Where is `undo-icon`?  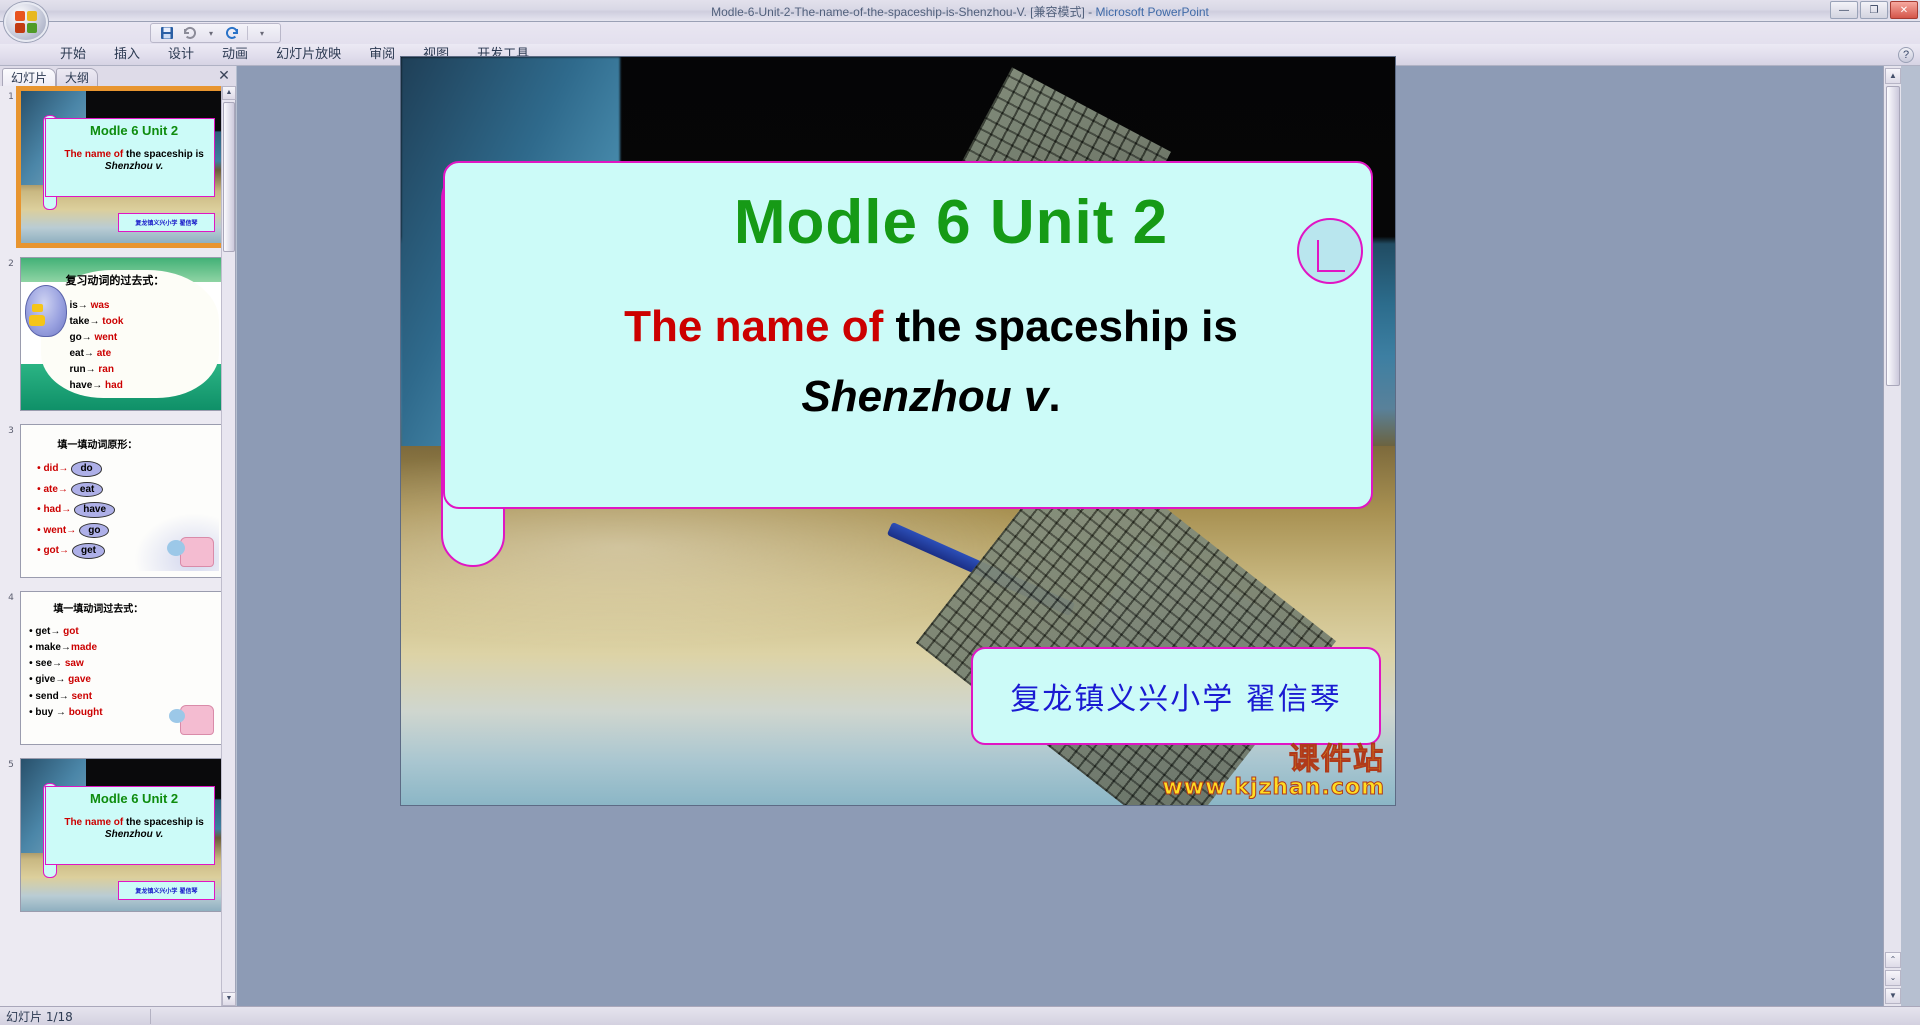 undo-icon is located at coordinates (189, 33).